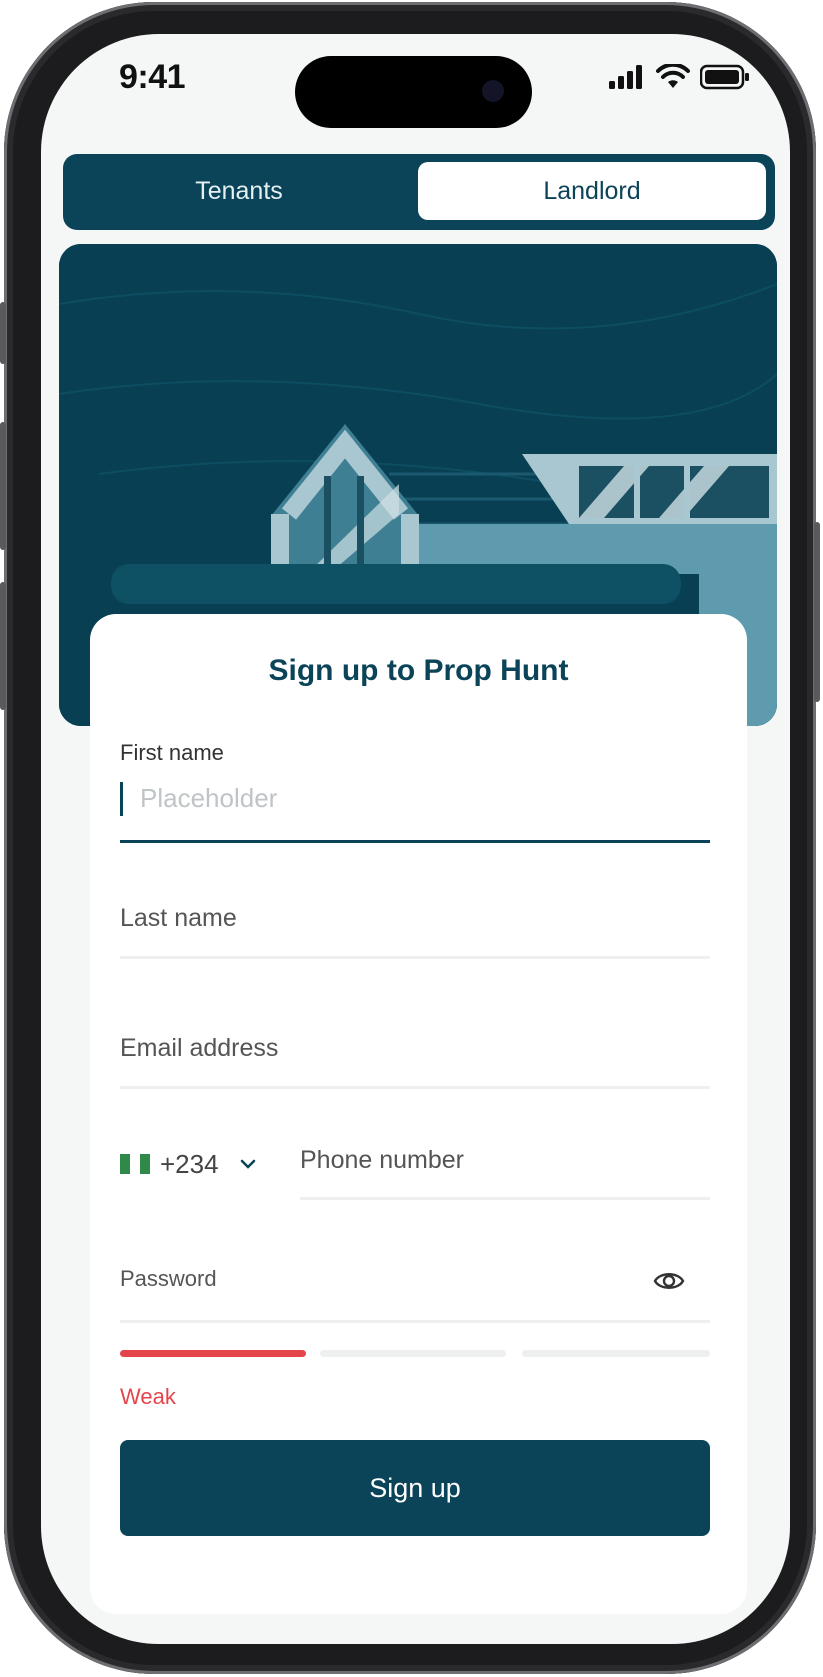  What do you see at coordinates (415, 1064) in the screenshot?
I see `email-field: Email address` at bounding box center [415, 1064].